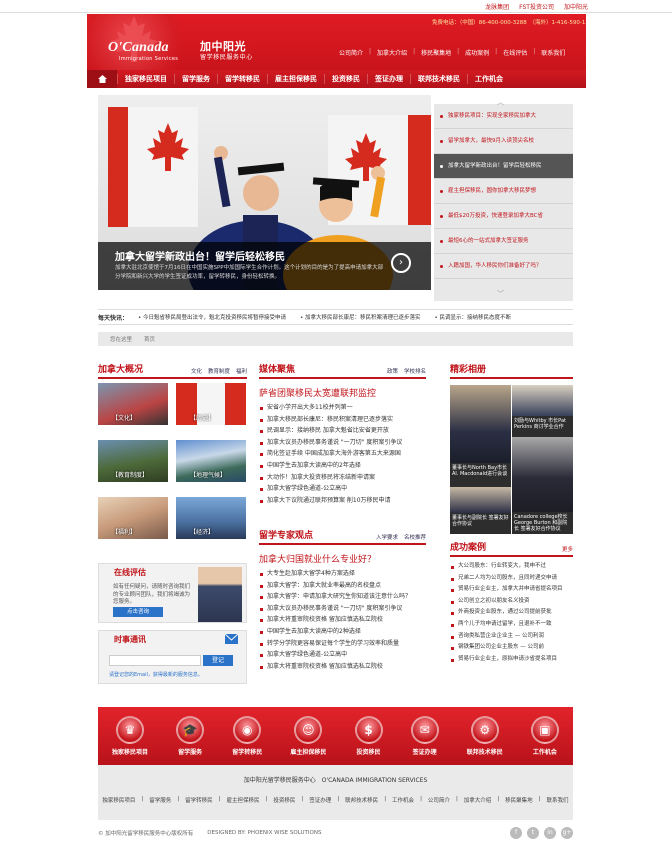 The width and height of the screenshot is (672, 856). I want to click on header-nav-item: 移民聚集地, so click(436, 52).